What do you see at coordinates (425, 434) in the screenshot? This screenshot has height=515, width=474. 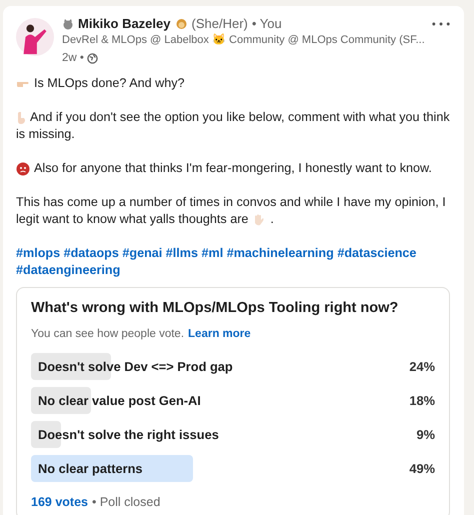 I see `option-percent: 9%` at bounding box center [425, 434].